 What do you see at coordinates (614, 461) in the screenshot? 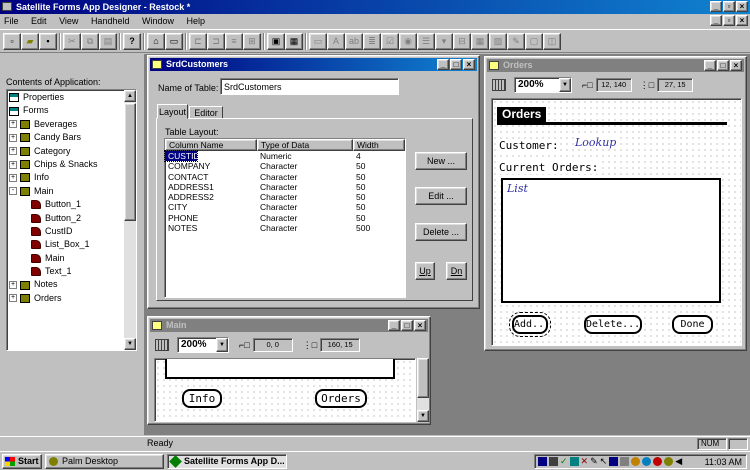
I see `tray-display-icon` at bounding box center [614, 461].